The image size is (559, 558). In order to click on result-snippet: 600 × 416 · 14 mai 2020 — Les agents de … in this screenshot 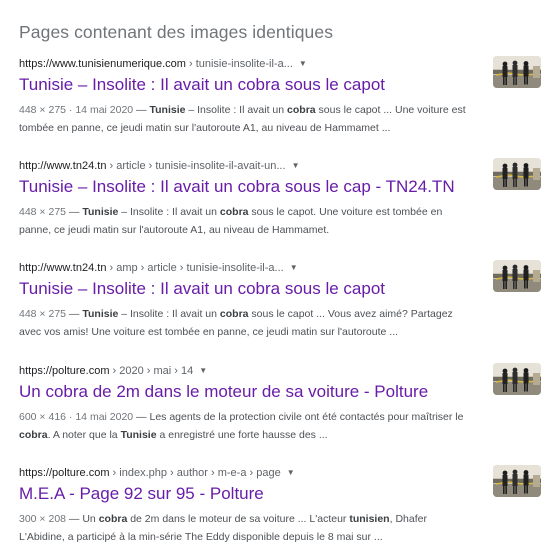, I will do `click(243, 426)`.